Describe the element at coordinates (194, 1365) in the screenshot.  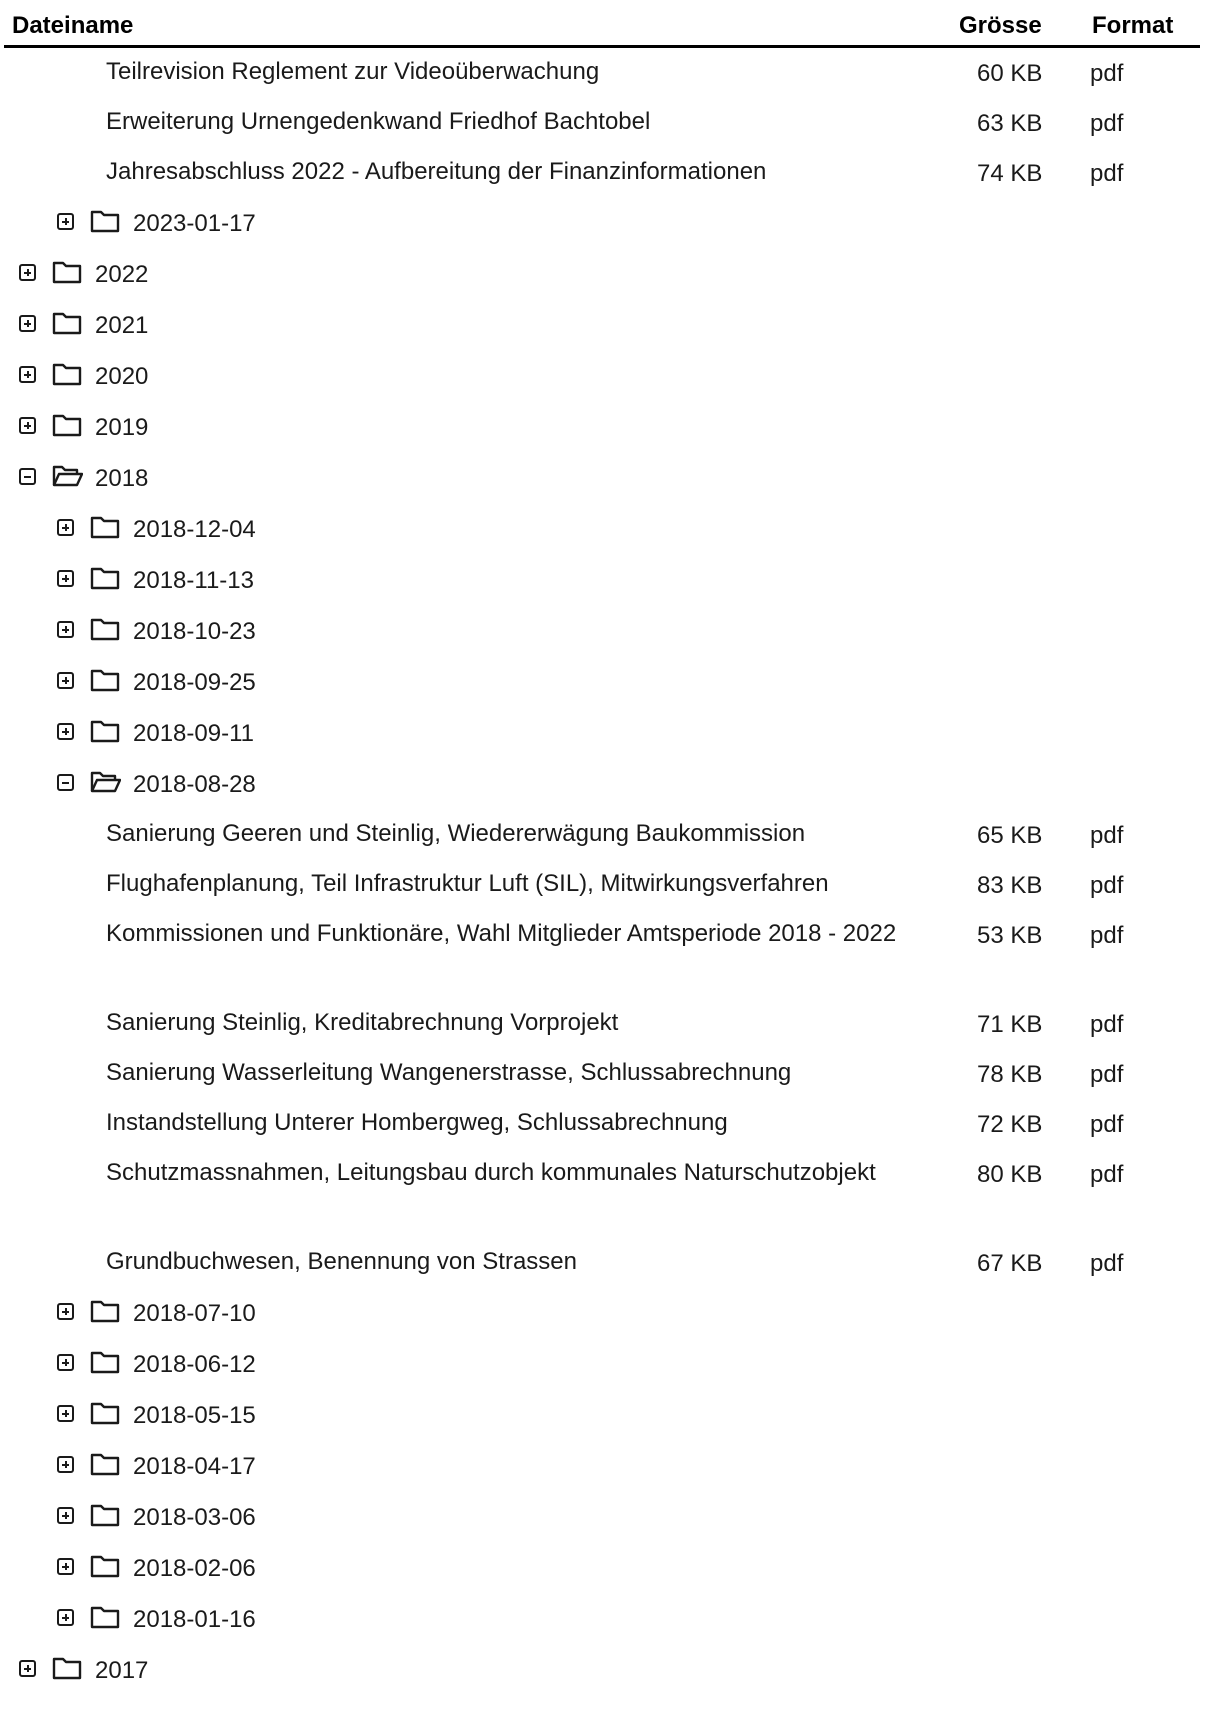
I see `folder-label: 2018-06-12` at that location.